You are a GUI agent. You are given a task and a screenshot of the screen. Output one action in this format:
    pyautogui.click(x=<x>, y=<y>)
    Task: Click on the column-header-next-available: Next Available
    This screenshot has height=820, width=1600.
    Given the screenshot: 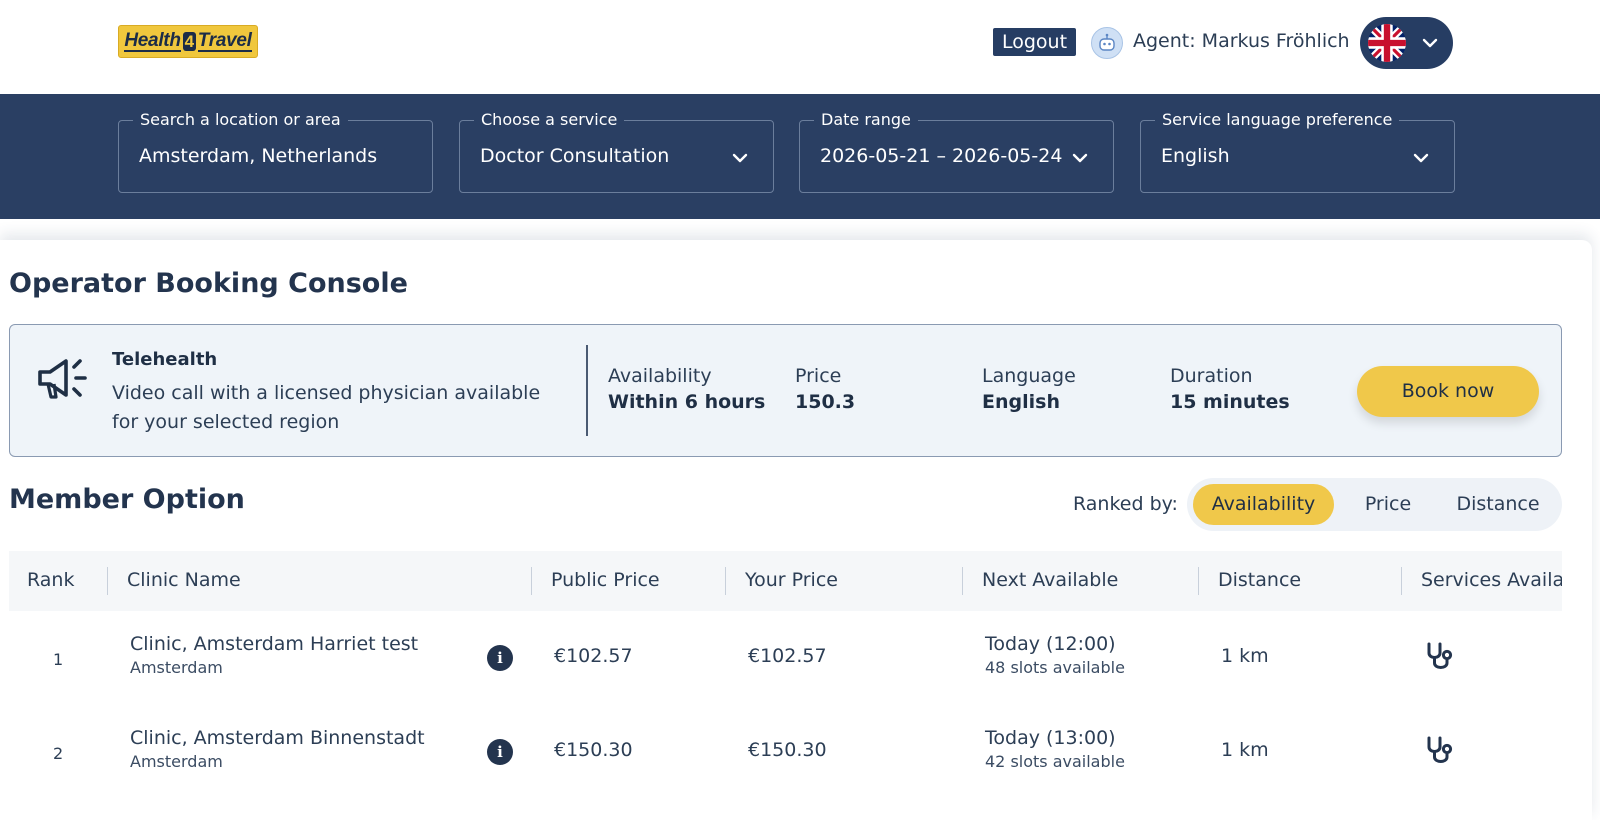 What is the action you would take?
    pyautogui.click(x=1050, y=580)
    